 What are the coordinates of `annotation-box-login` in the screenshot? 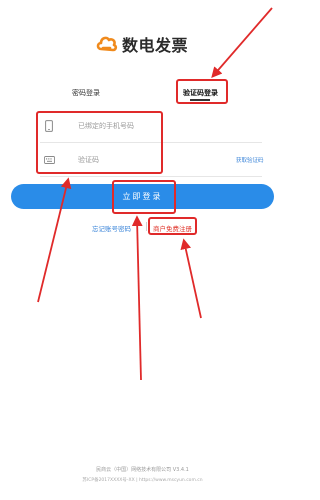 It's located at (144, 197).